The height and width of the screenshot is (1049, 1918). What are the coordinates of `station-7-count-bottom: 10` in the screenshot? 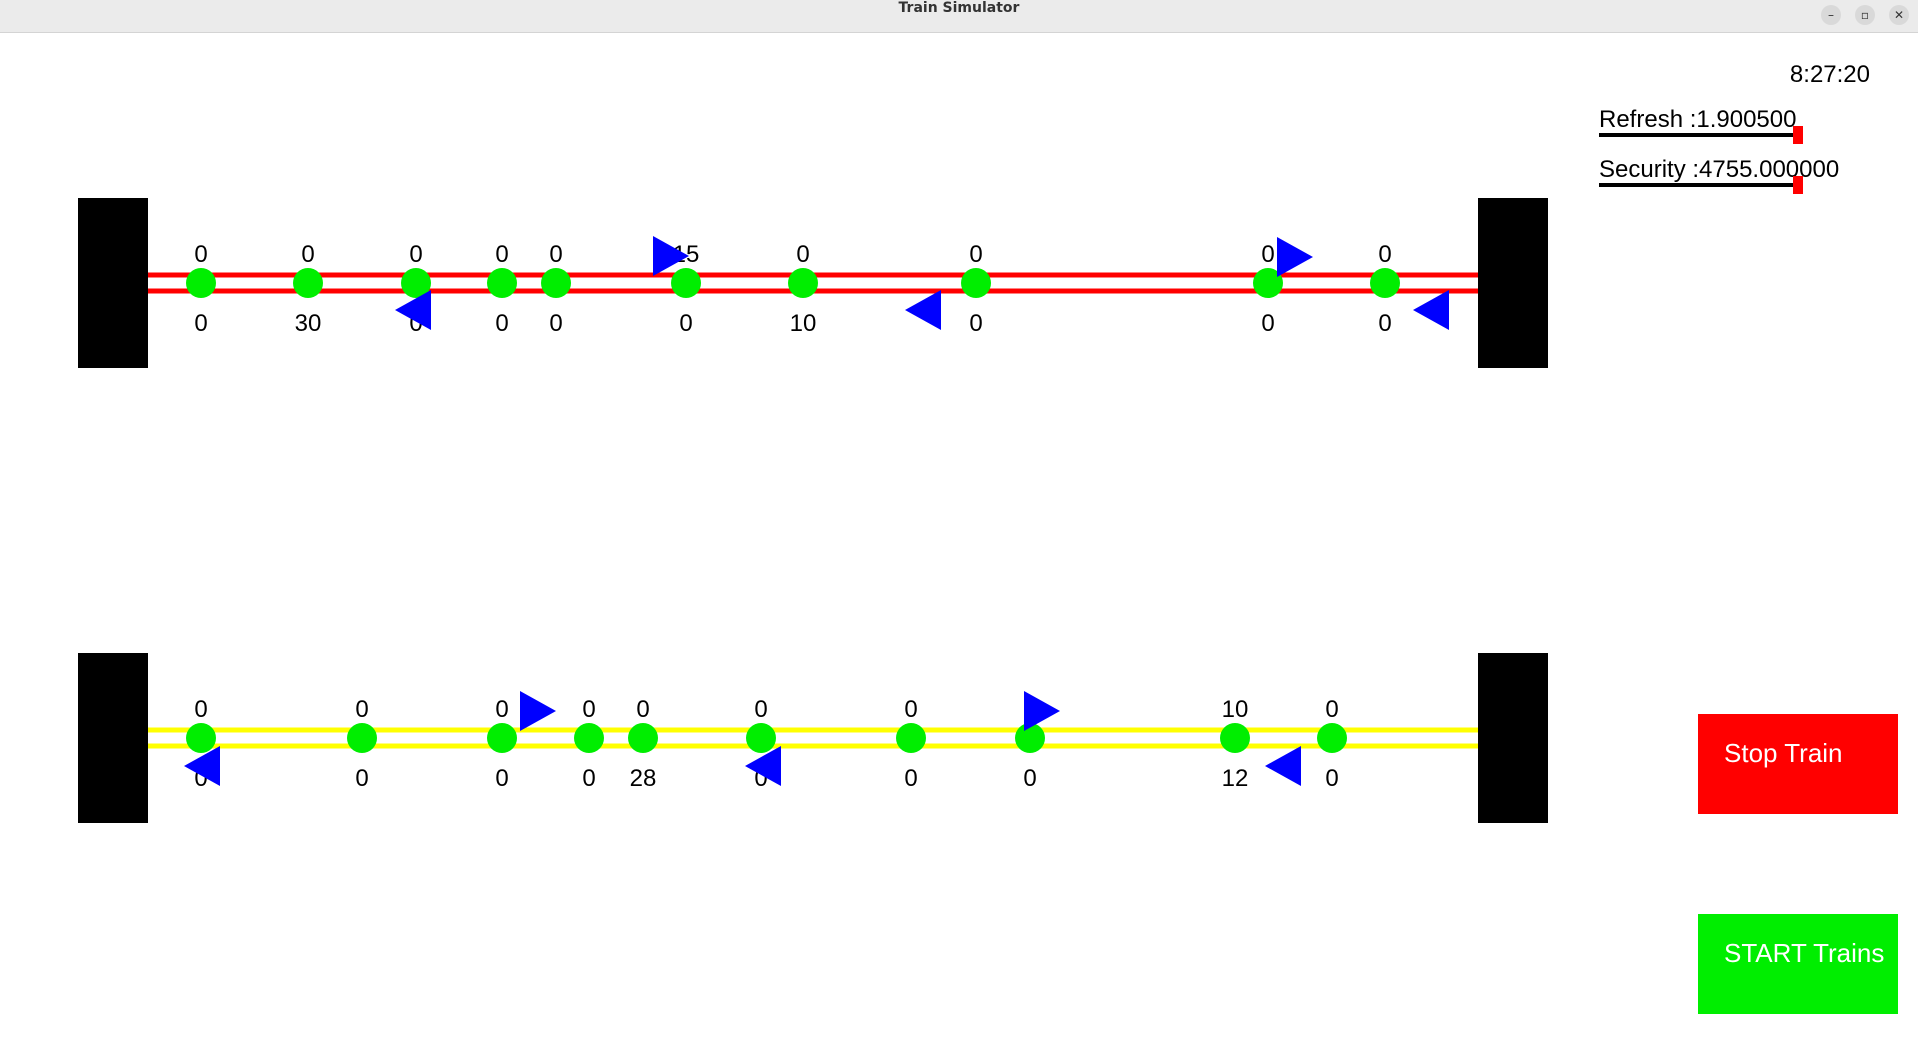 It's located at (803, 323).